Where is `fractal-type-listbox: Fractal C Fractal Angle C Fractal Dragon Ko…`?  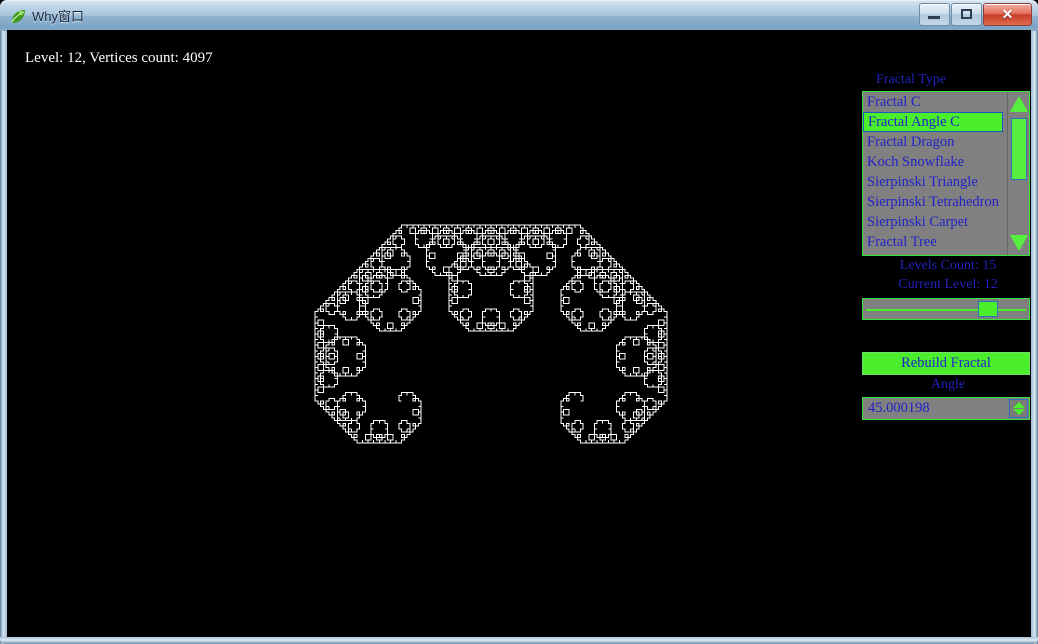 fractal-type-listbox: Fractal C Fractal Angle C Fractal Dragon Ko… is located at coordinates (946, 173).